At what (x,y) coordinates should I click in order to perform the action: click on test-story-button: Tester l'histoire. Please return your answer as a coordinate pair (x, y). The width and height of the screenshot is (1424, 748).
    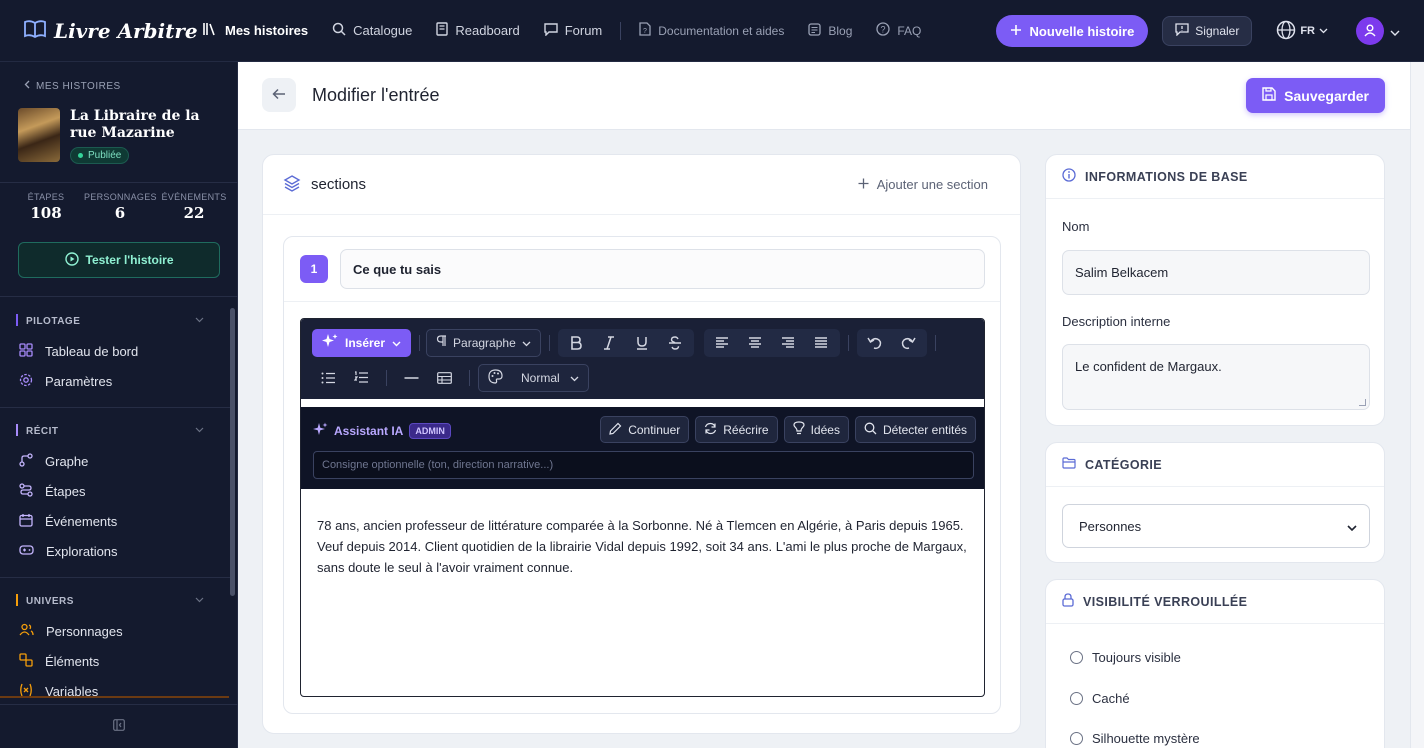
    Looking at the image, I should click on (119, 260).